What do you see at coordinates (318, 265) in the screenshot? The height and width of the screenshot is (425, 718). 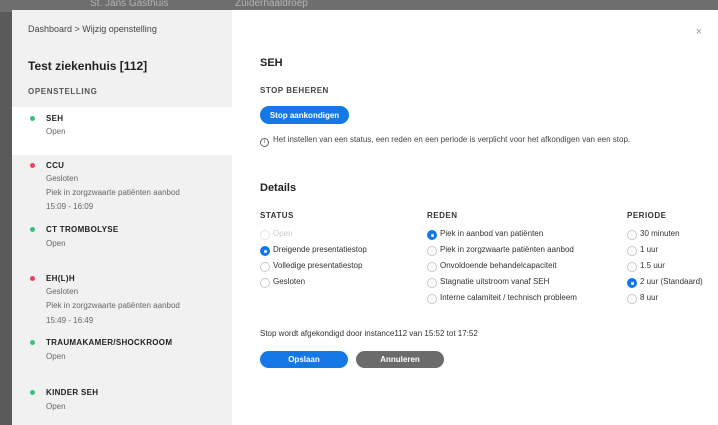 I see `status-option-label: Volledige presentatiestop` at bounding box center [318, 265].